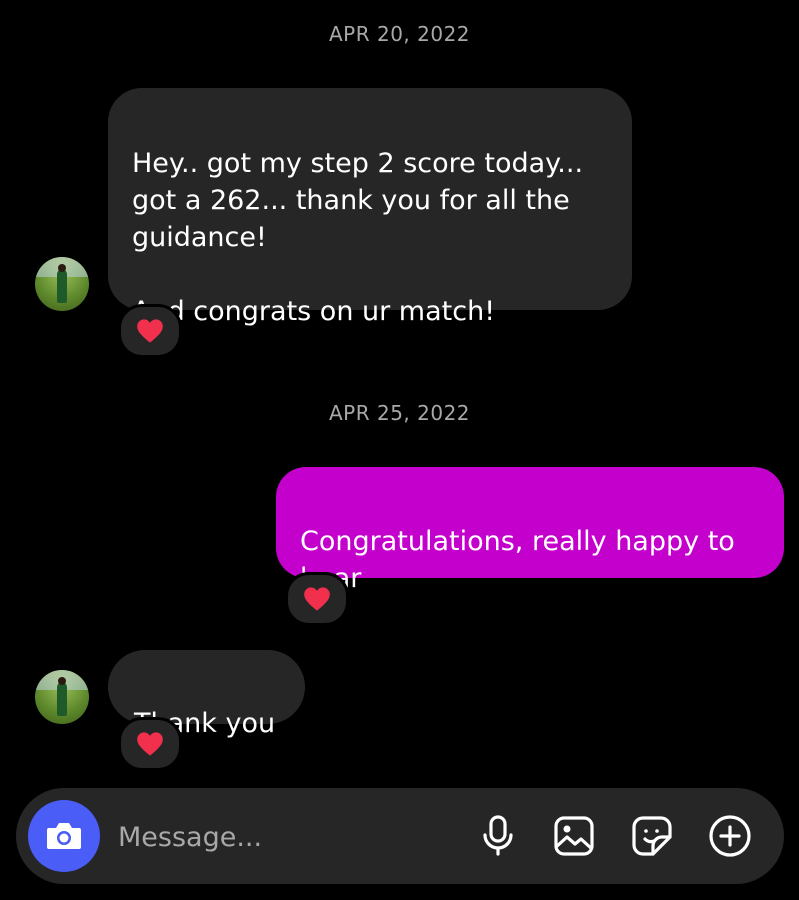 Image resolution: width=799 pixels, height=900 pixels. I want to click on camera-icon, so click(64, 836).